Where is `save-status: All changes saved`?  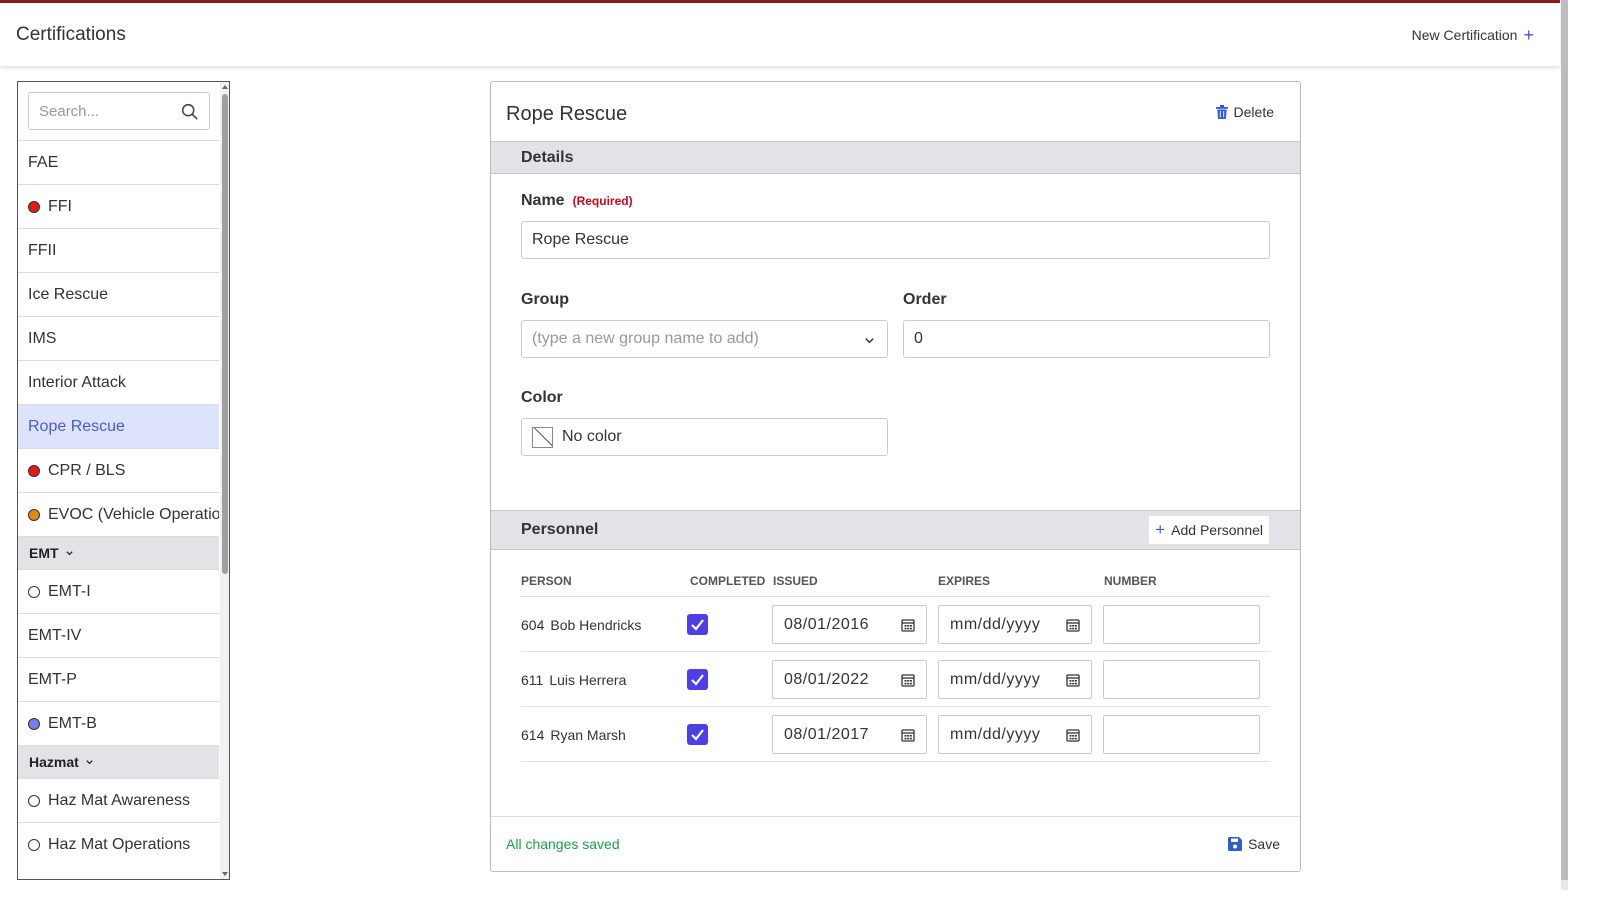
save-status: All changes saved is located at coordinates (563, 844).